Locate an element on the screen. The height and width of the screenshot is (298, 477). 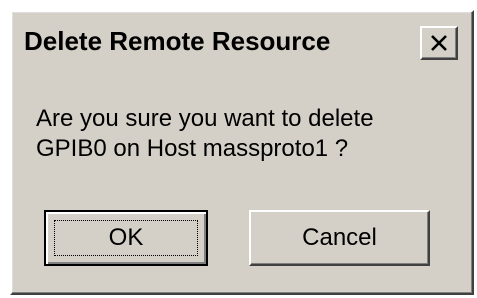
close-icon is located at coordinates (439, 43).